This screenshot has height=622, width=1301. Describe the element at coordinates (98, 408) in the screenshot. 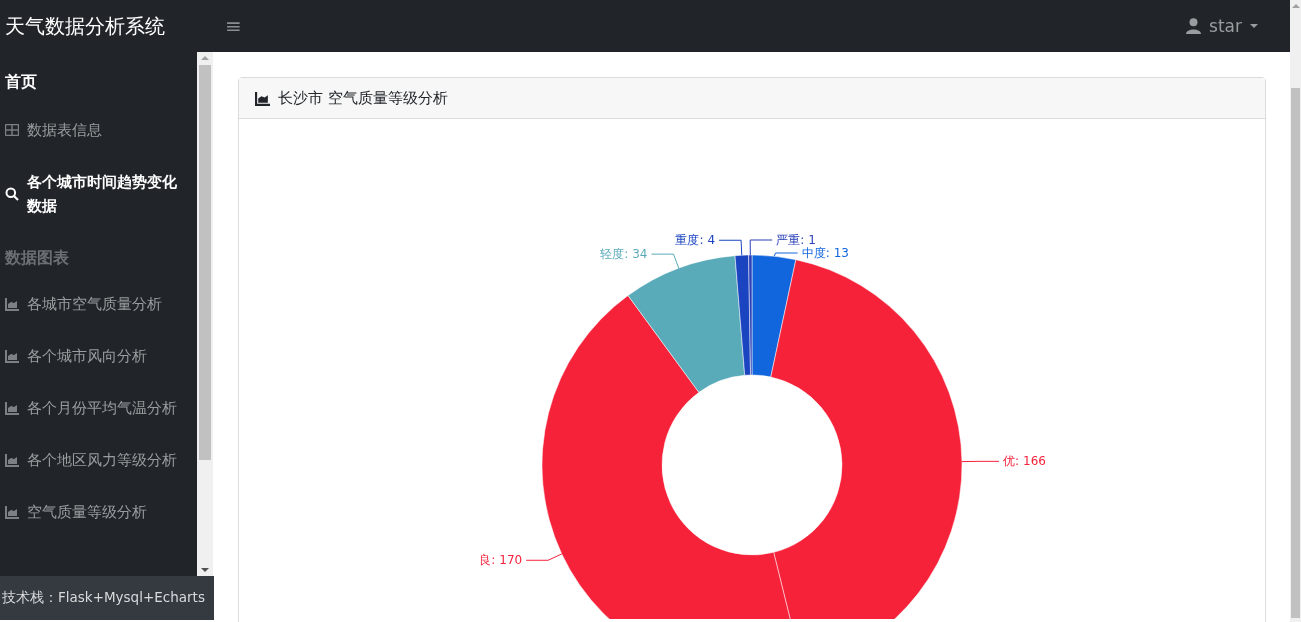

I see `sidebar-item: 各个月份平均气温分析` at that location.